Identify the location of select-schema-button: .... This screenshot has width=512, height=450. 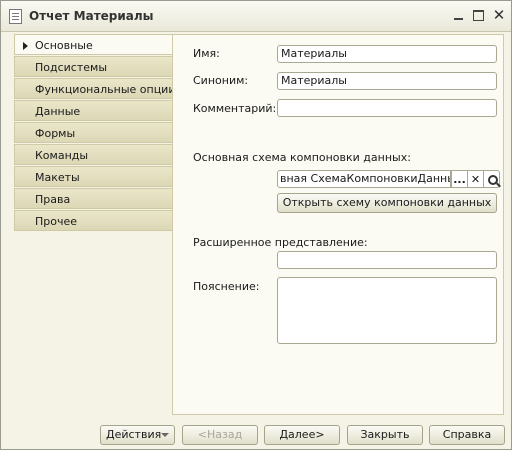
(459, 179).